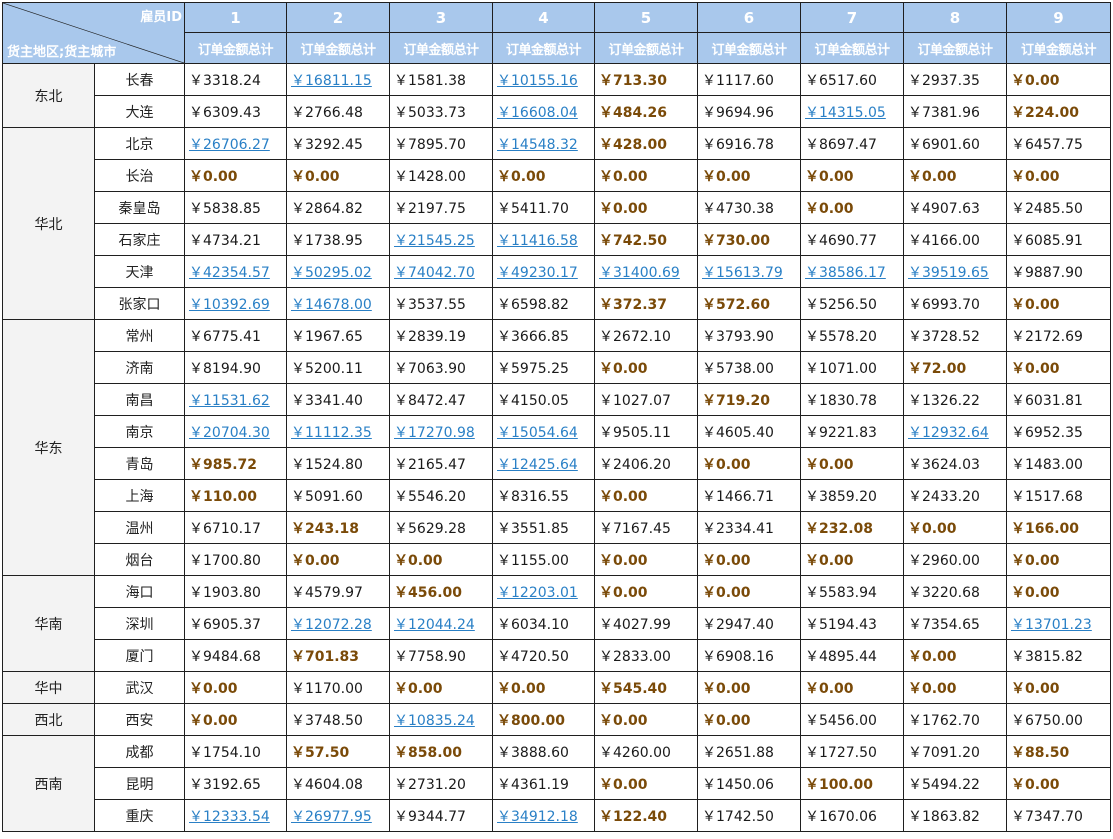 The height and width of the screenshot is (839, 1113). Describe the element at coordinates (543, 111) in the screenshot. I see `amount-link: ￥16608.04` at that location.